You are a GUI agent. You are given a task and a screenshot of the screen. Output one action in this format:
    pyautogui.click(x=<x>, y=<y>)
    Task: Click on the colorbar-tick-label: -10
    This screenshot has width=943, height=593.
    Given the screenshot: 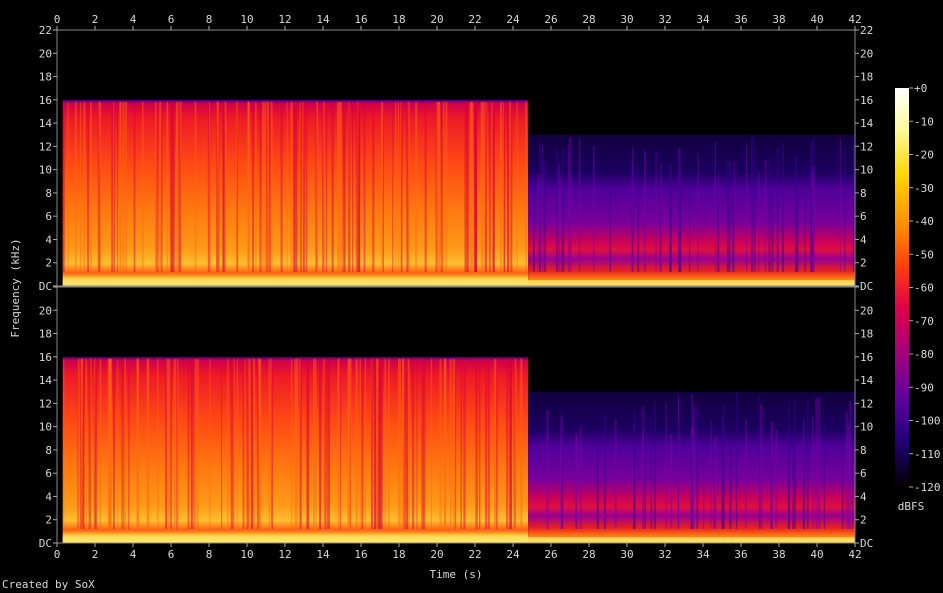 What is the action you would take?
    pyautogui.click(x=924, y=121)
    